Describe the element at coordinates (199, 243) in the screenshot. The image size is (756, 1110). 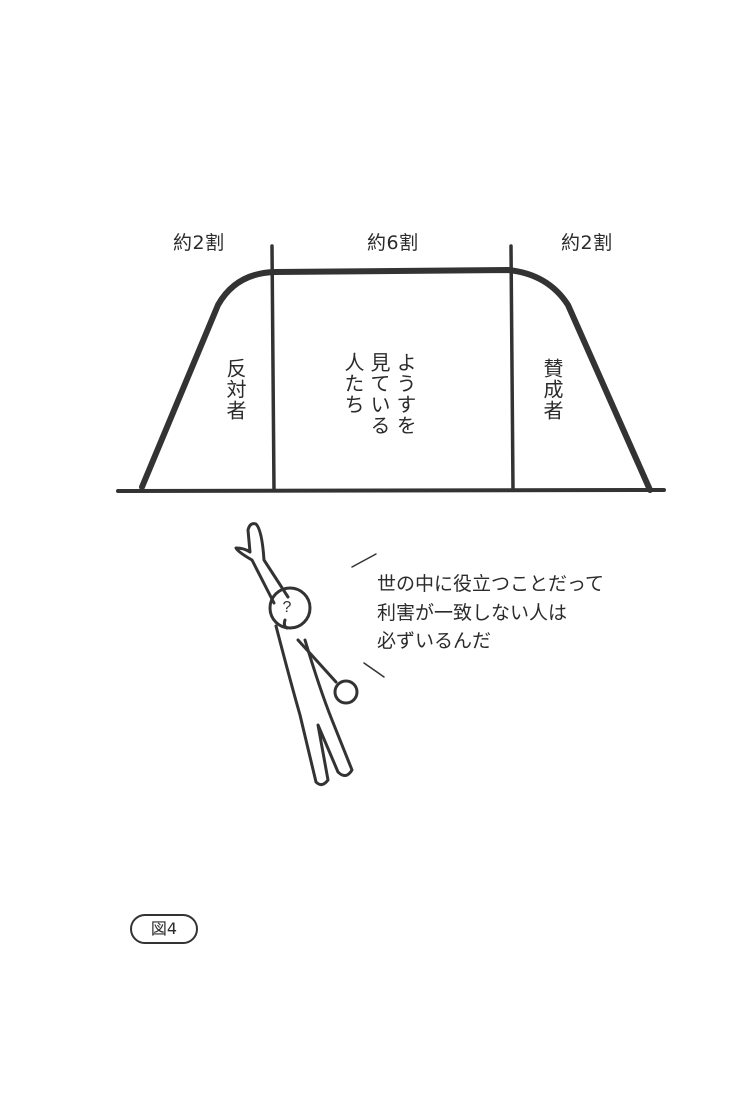
I see `share-label-opponents: 約2割` at that location.